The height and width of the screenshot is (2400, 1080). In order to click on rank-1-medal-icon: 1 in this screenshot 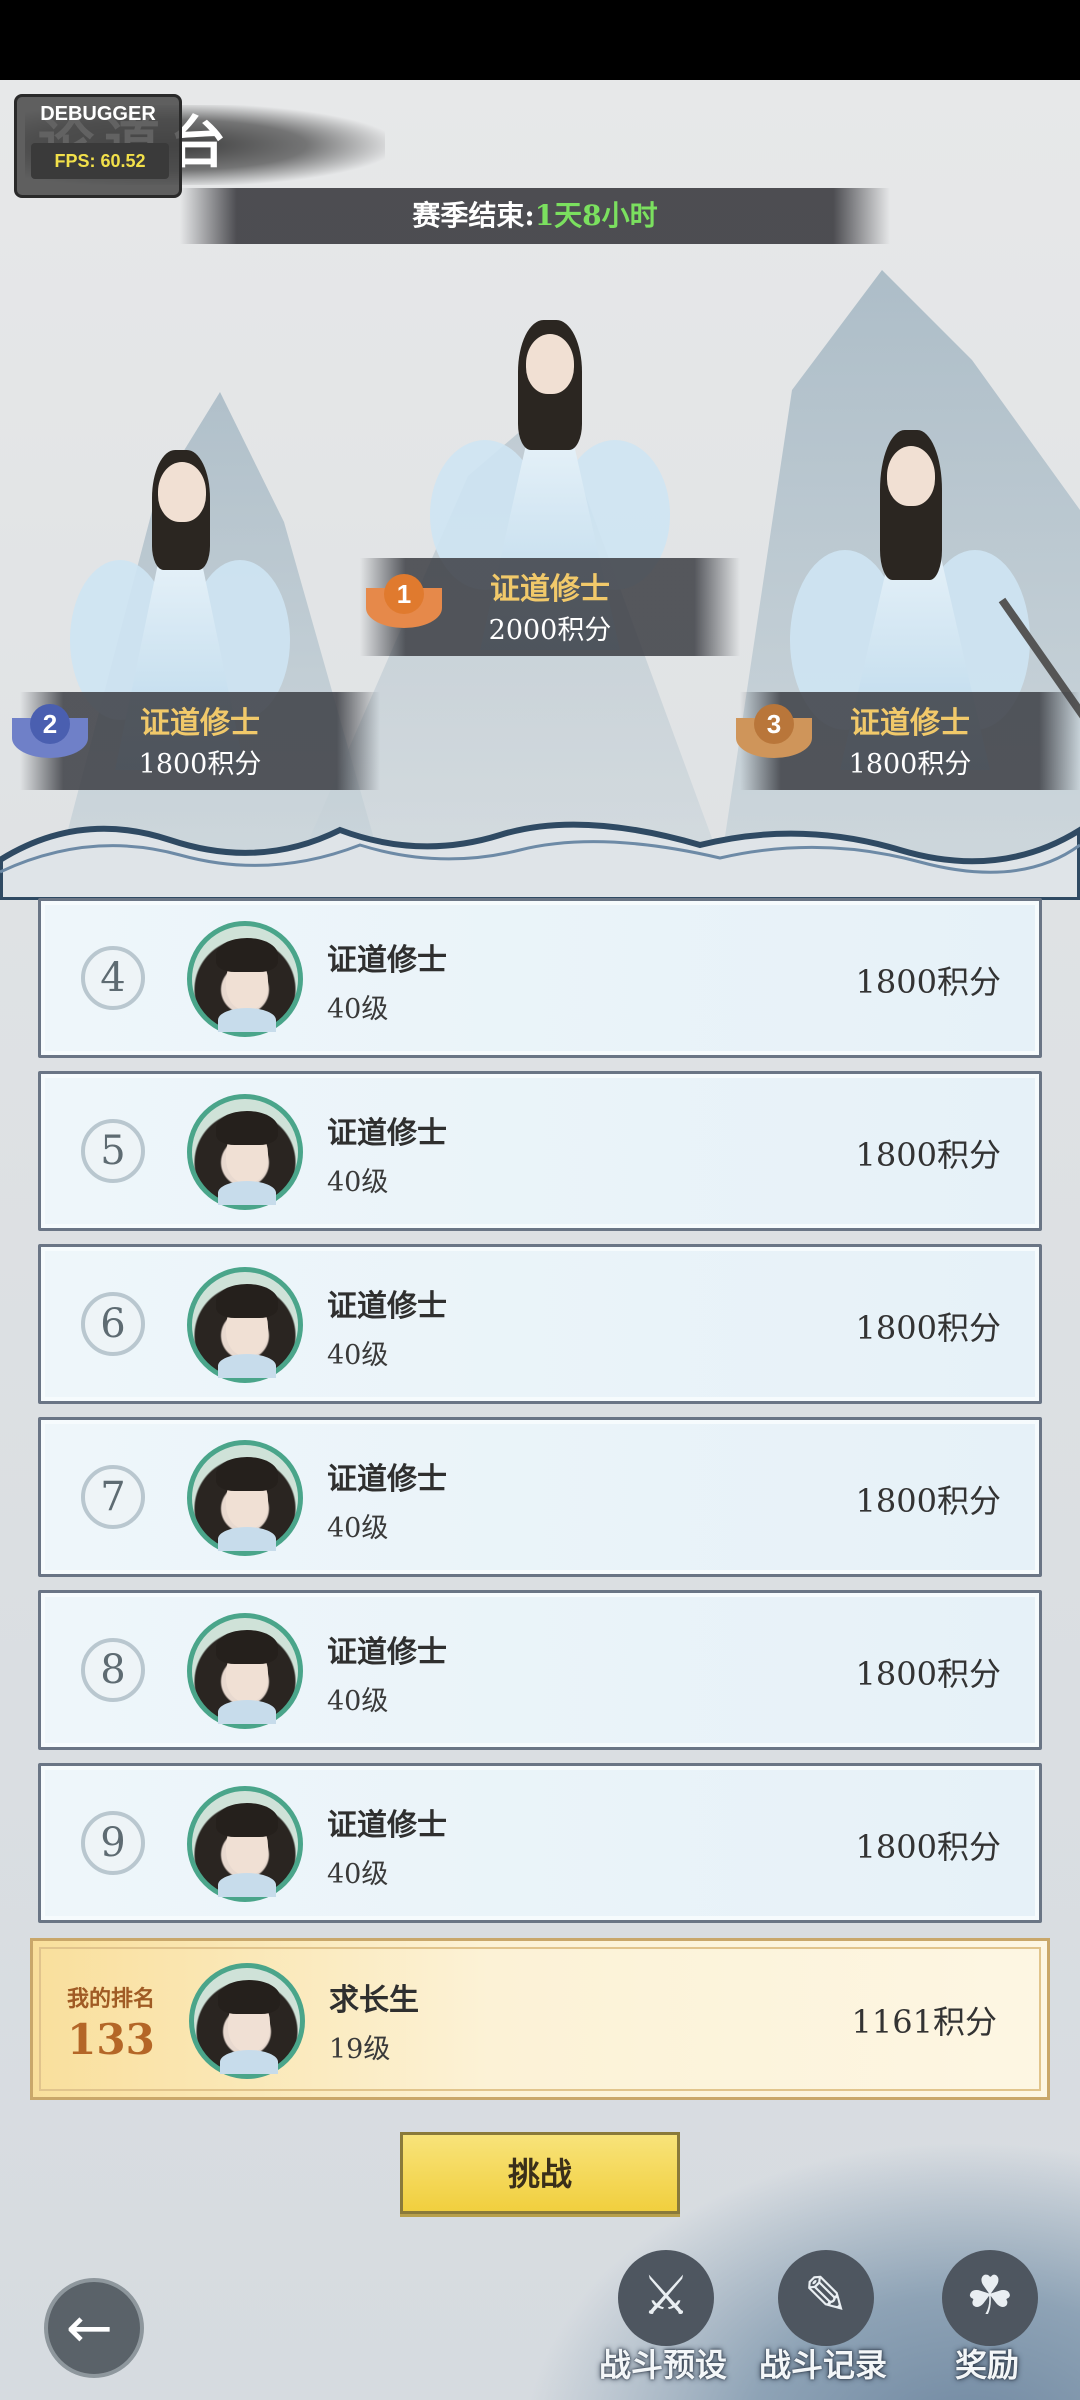, I will do `click(404, 608)`.